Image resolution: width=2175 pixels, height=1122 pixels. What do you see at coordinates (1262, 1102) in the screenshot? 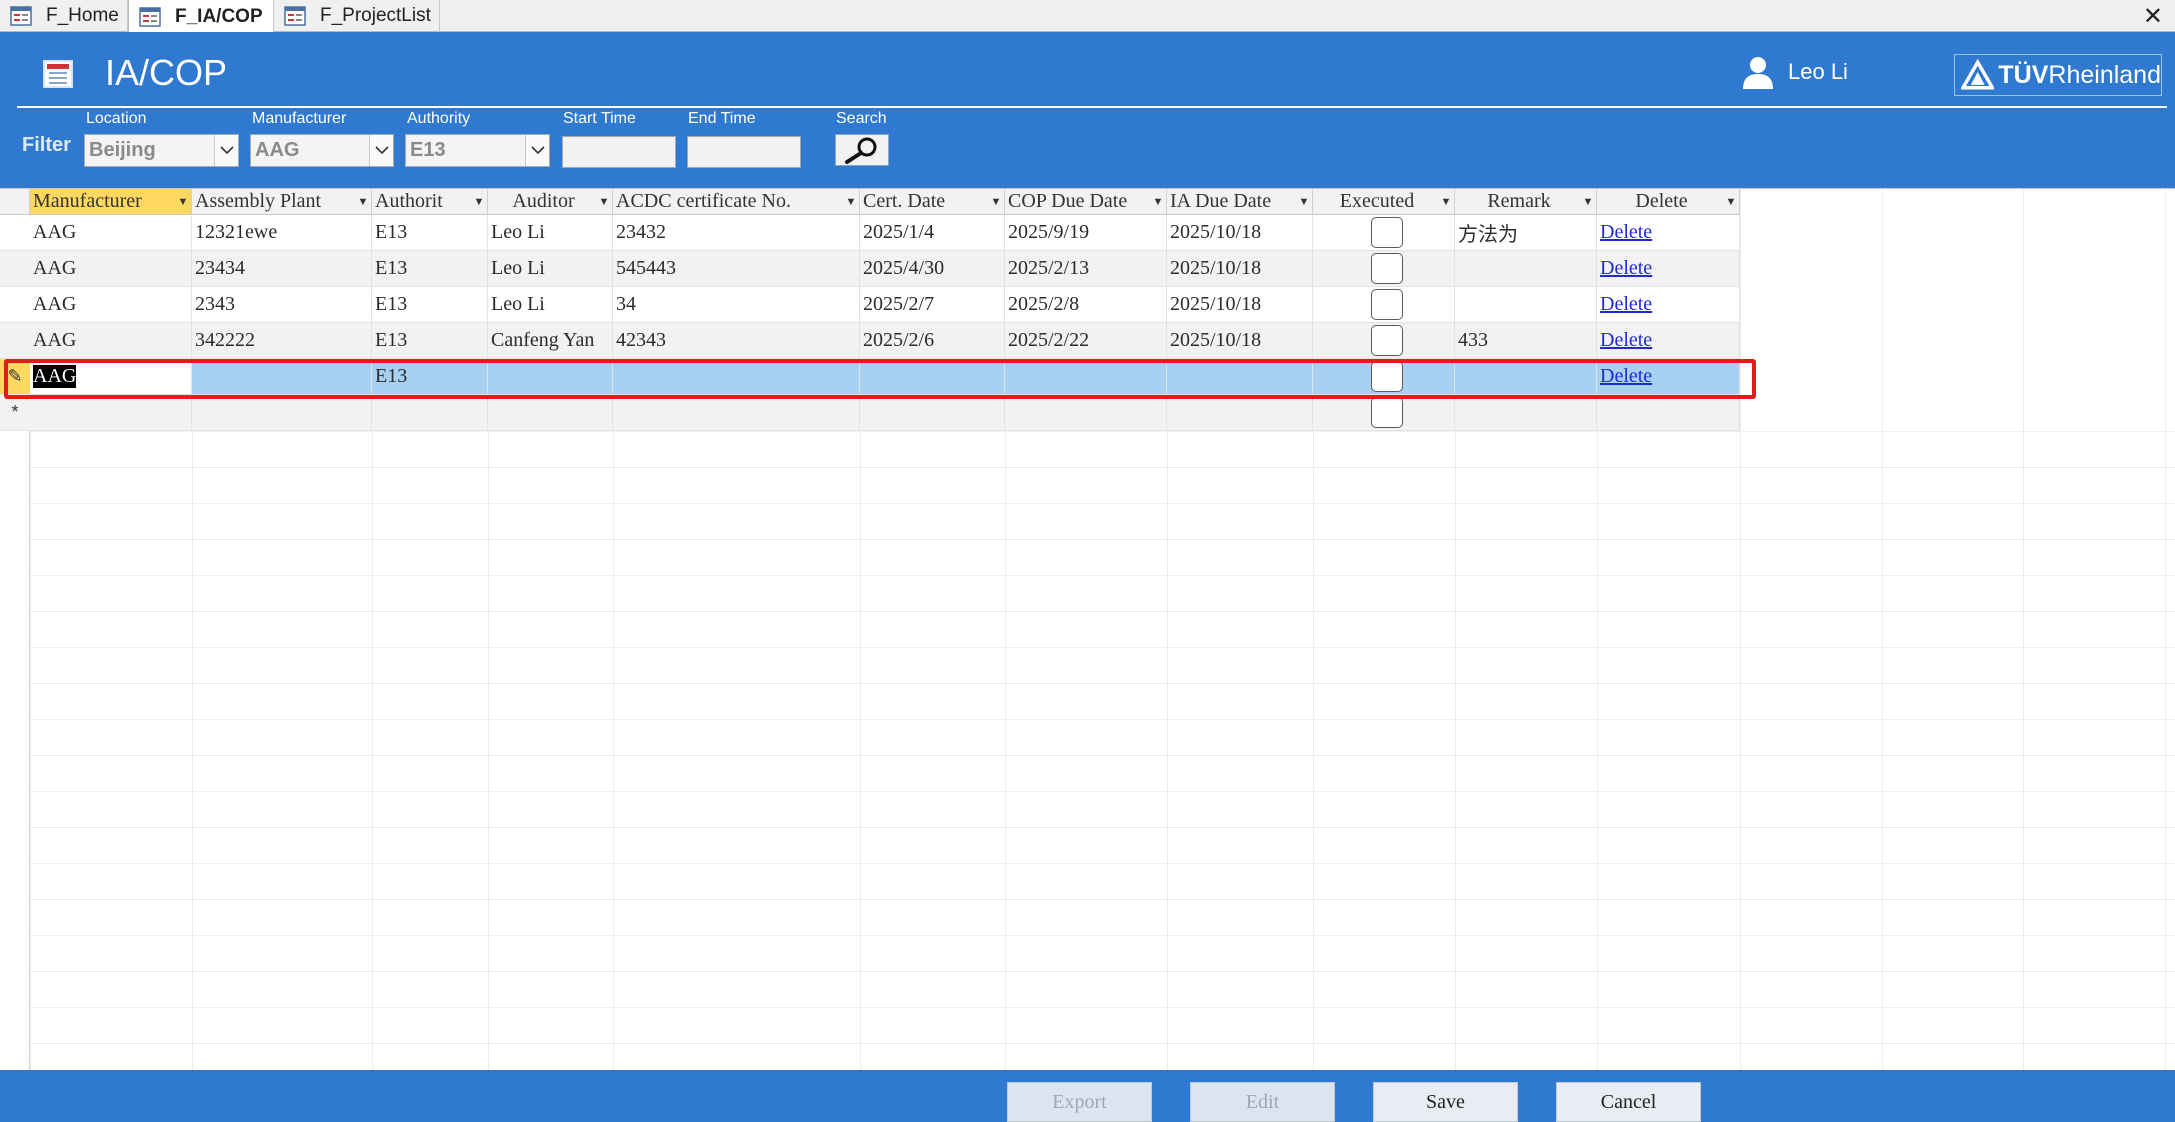
I see `edit-button: Edit` at bounding box center [1262, 1102].